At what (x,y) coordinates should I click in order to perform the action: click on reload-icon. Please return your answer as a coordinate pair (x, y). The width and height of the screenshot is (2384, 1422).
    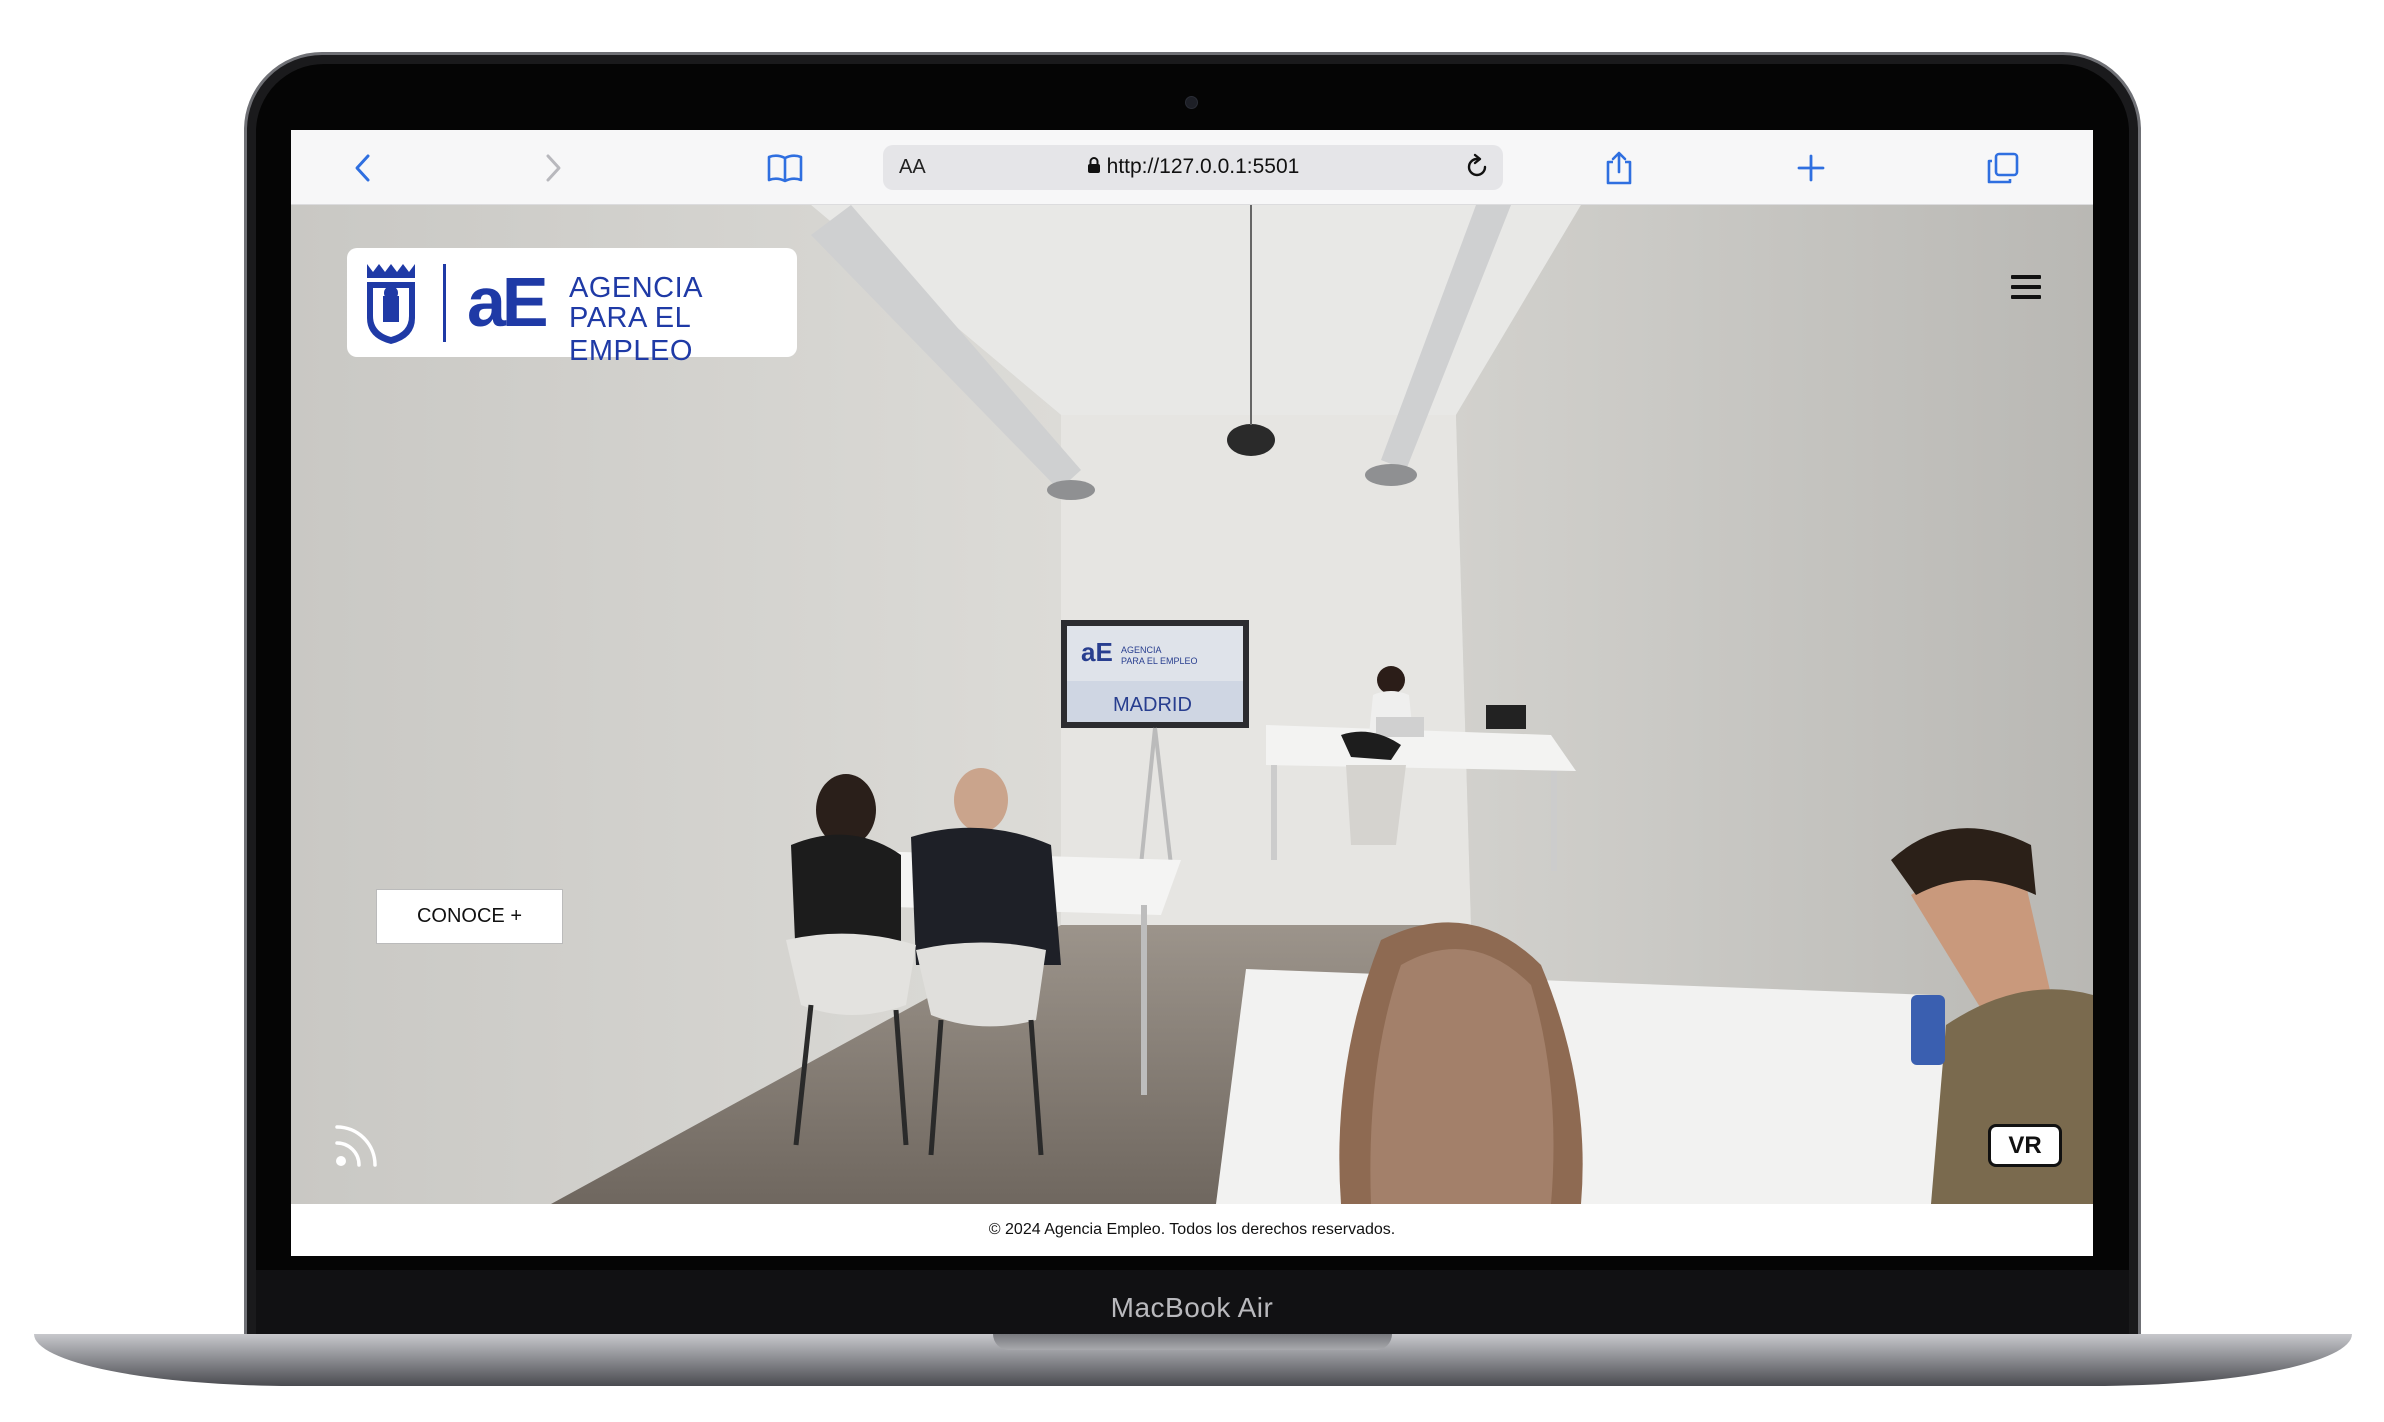
    Looking at the image, I should click on (1477, 169).